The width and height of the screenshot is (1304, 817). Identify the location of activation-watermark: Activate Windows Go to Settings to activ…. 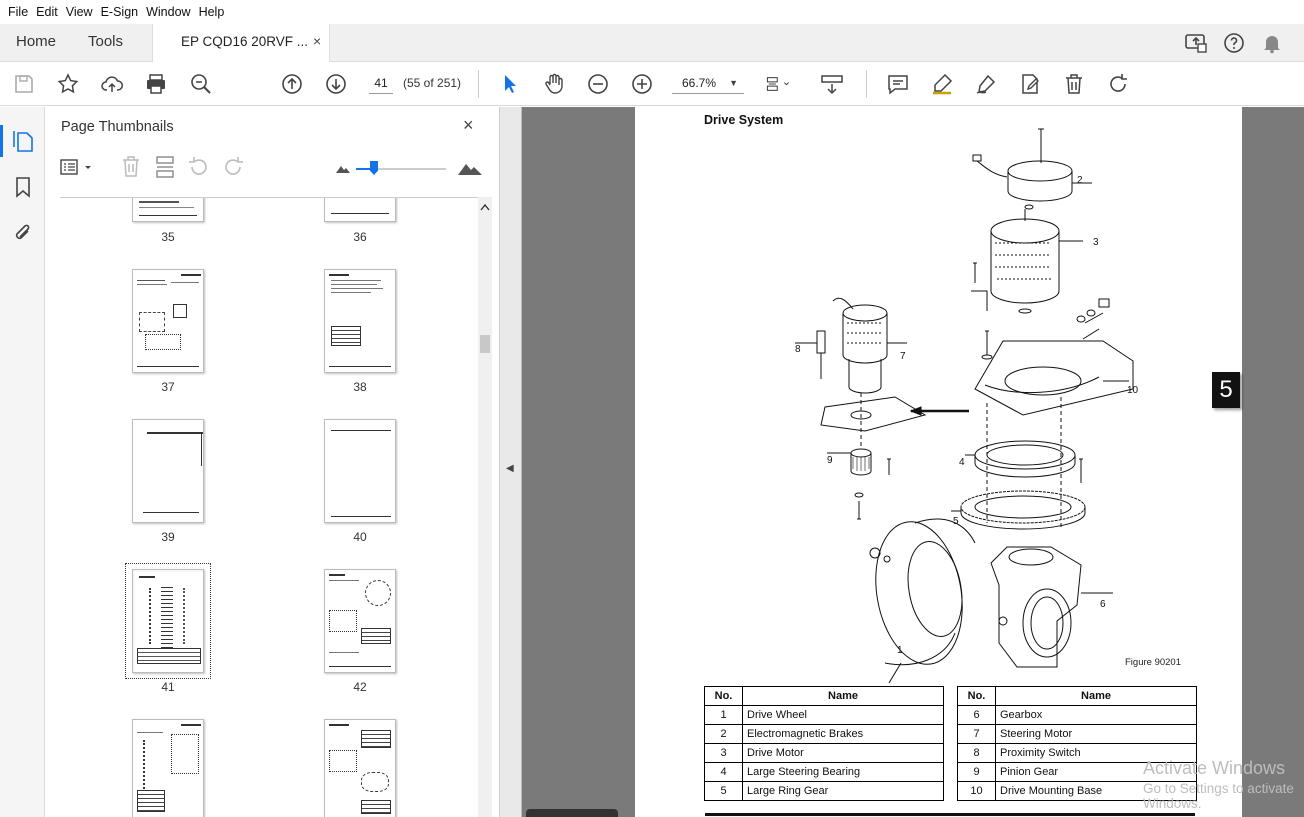
(1223, 784).